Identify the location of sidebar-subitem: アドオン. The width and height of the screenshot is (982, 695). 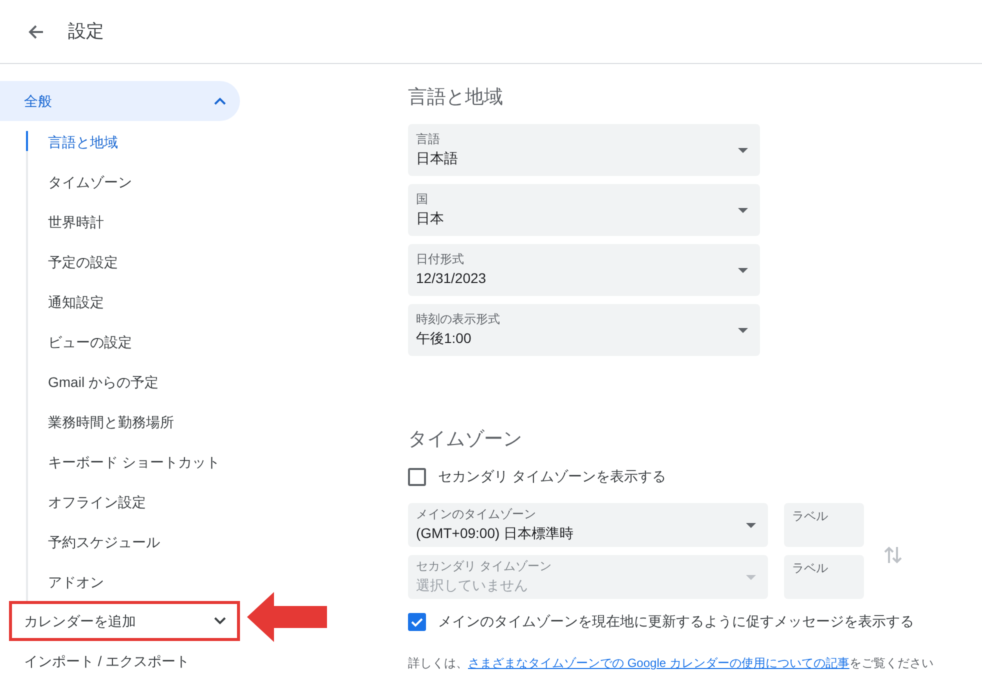
(133, 581).